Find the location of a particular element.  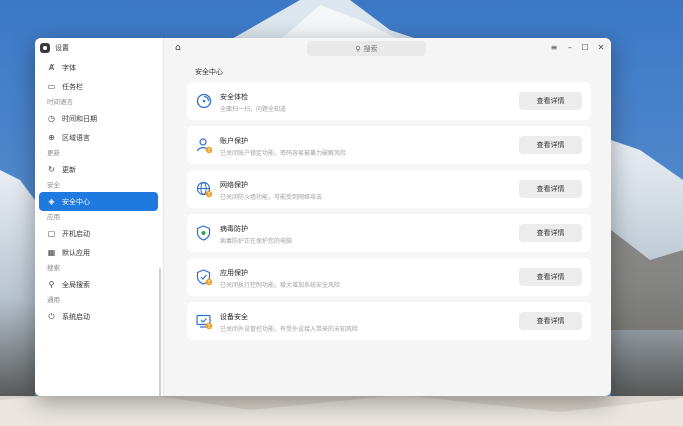

sidebar-item: ▦ 默认应用 is located at coordinates (98, 252).